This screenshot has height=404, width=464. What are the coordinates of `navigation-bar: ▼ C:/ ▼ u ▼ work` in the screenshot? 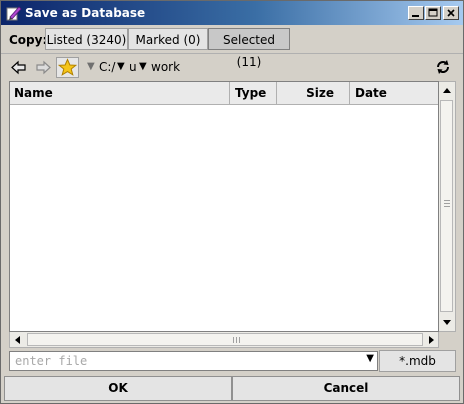 It's located at (232, 67).